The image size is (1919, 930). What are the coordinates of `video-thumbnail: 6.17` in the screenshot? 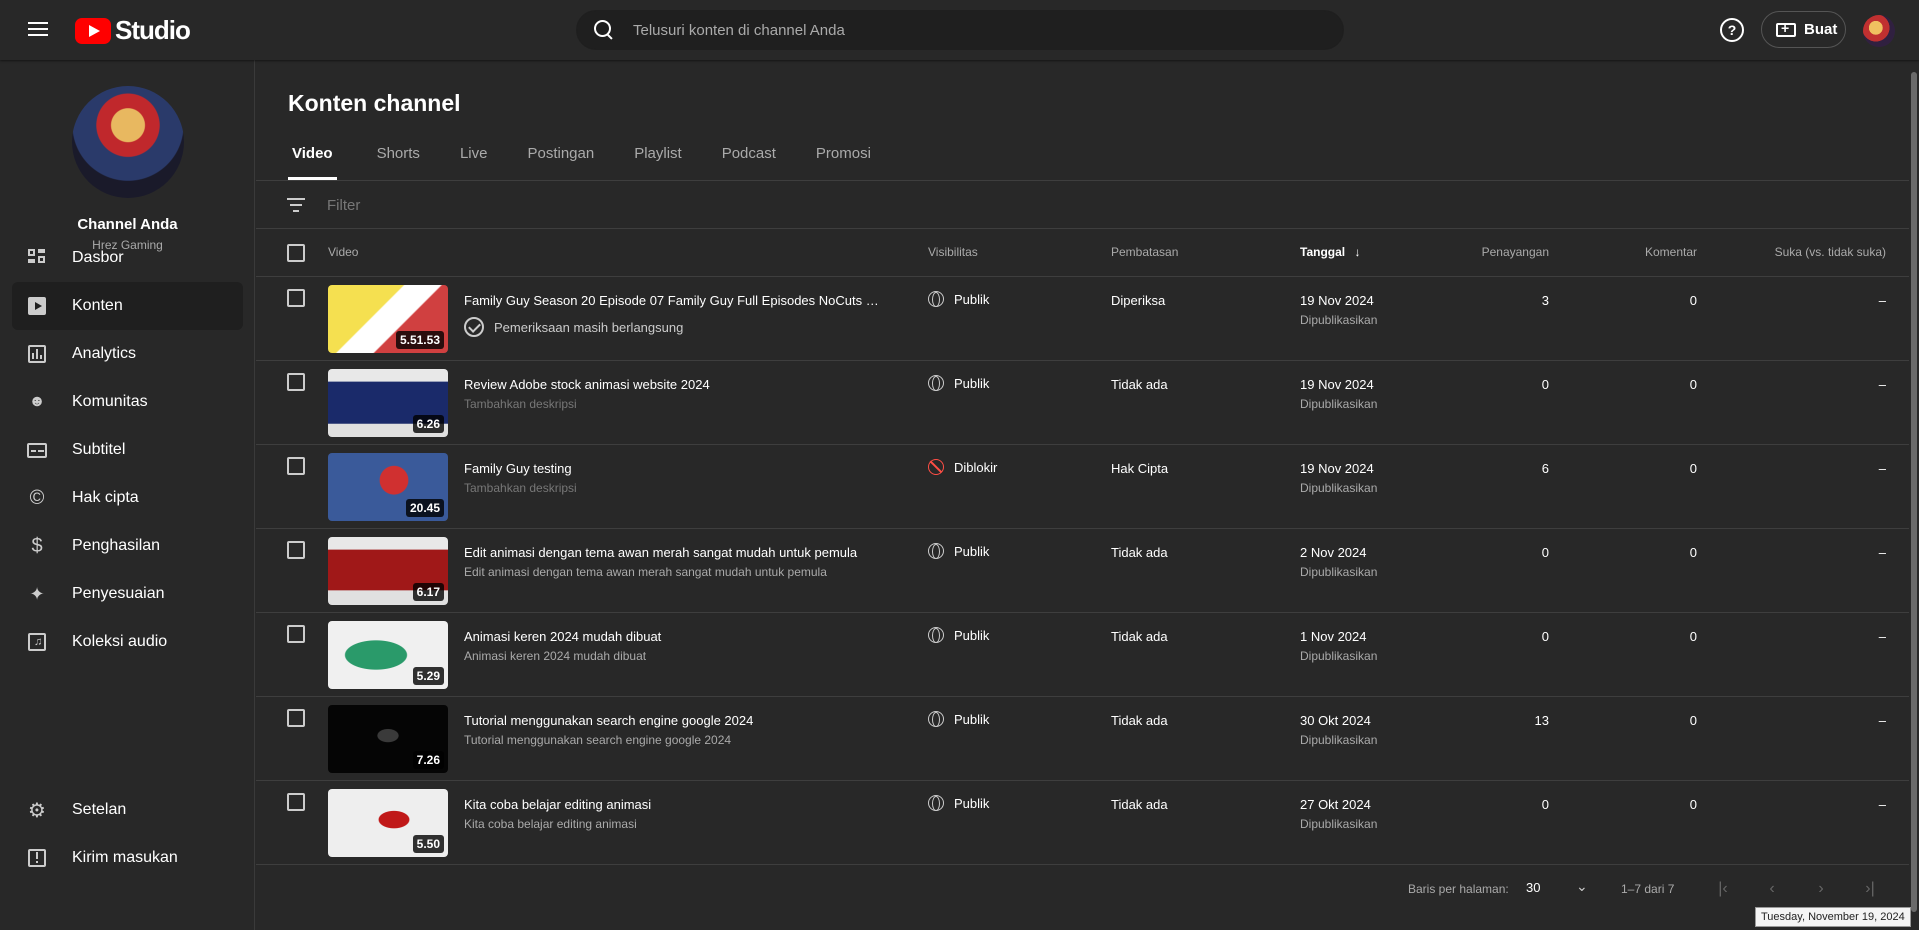 It's located at (388, 571).